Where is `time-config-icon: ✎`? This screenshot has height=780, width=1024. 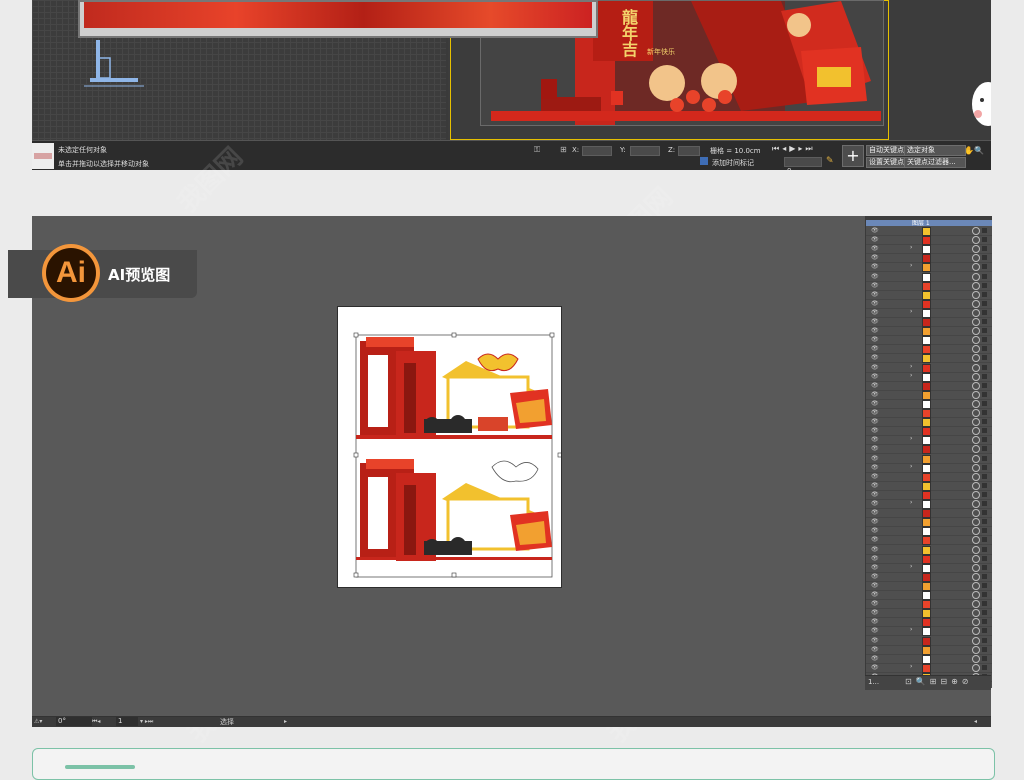
time-config-icon: ✎ is located at coordinates (830, 161).